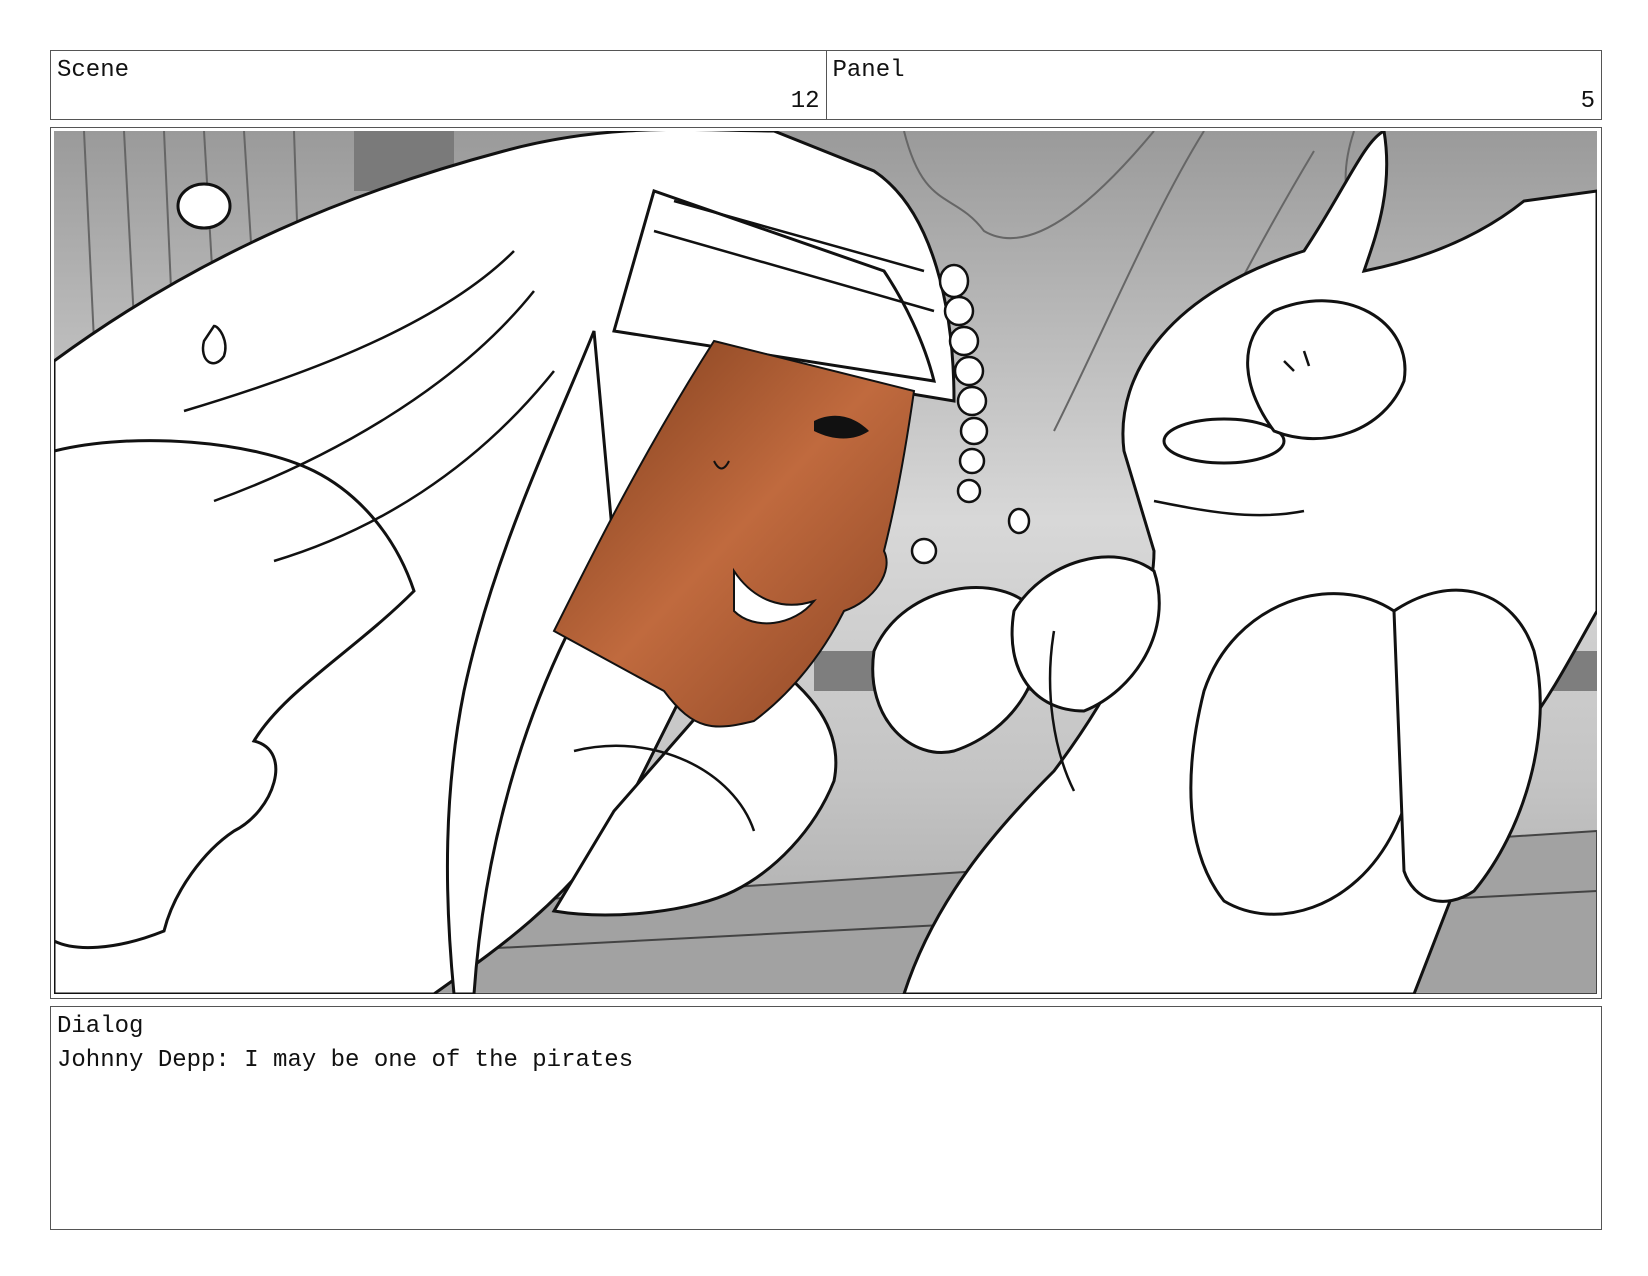  Describe the element at coordinates (1213, 85) in the screenshot. I see `panel-cell: Panel 5` at that location.